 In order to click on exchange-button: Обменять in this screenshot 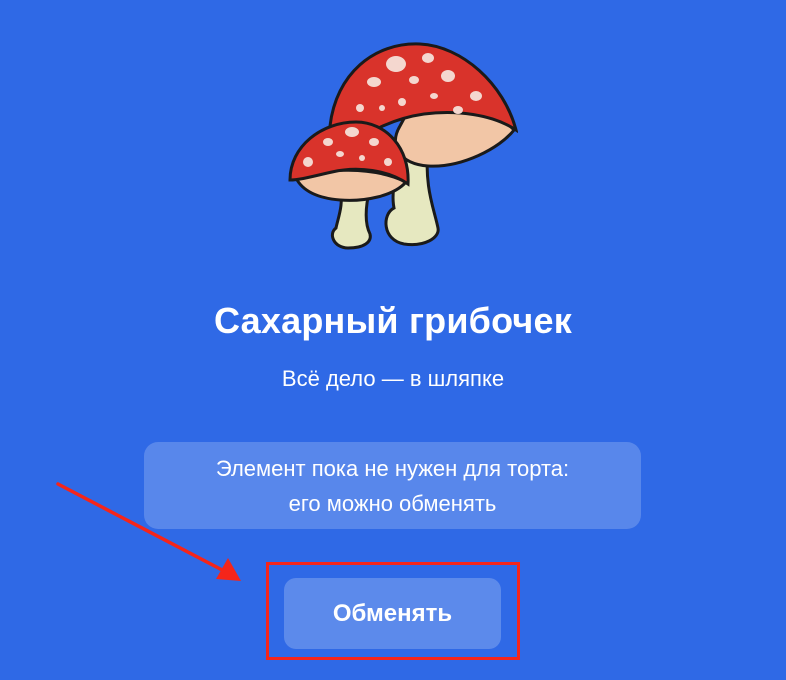, I will do `click(392, 613)`.